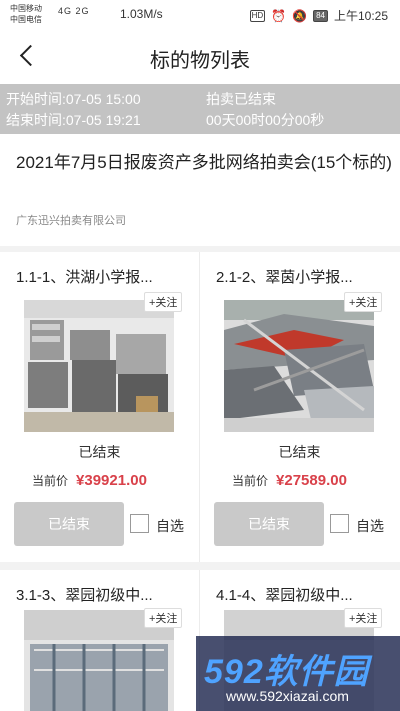  I want to click on carrier-1: 中国移动, so click(26, 8).